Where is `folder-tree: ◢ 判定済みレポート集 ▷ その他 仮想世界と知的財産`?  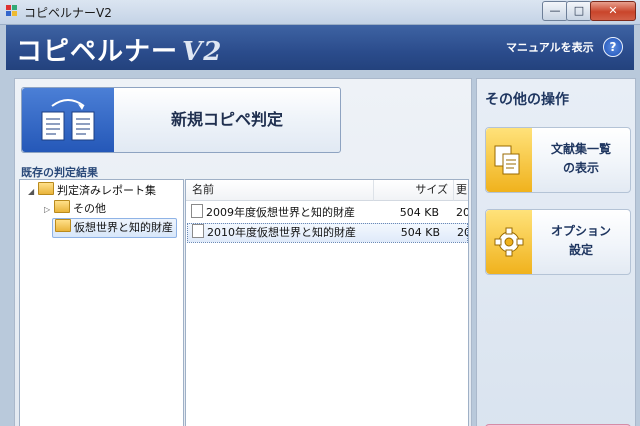
folder-tree: ◢ 判定済みレポート集 ▷ その他 仮想世界と知的財産 is located at coordinates (101, 302).